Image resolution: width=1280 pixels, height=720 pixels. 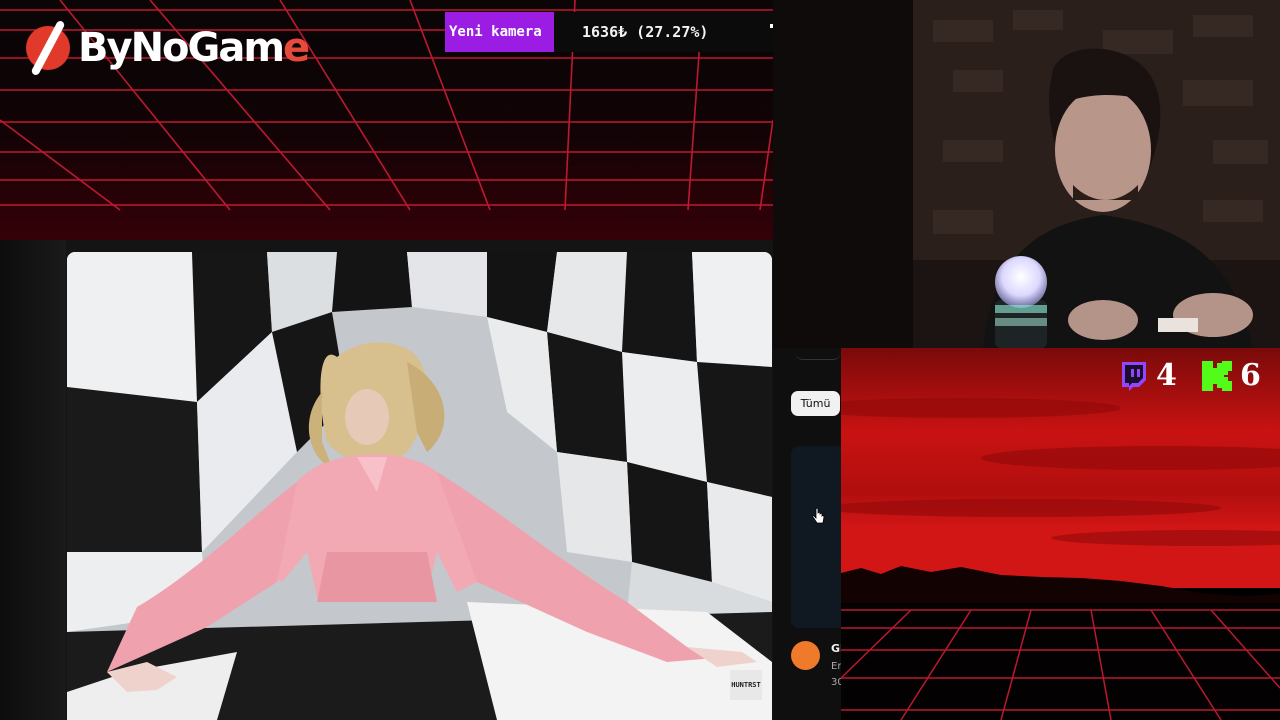 What do you see at coordinates (645, 32) in the screenshot?
I see `donation-goal-amount: 1636₺ (27.27%)` at bounding box center [645, 32].